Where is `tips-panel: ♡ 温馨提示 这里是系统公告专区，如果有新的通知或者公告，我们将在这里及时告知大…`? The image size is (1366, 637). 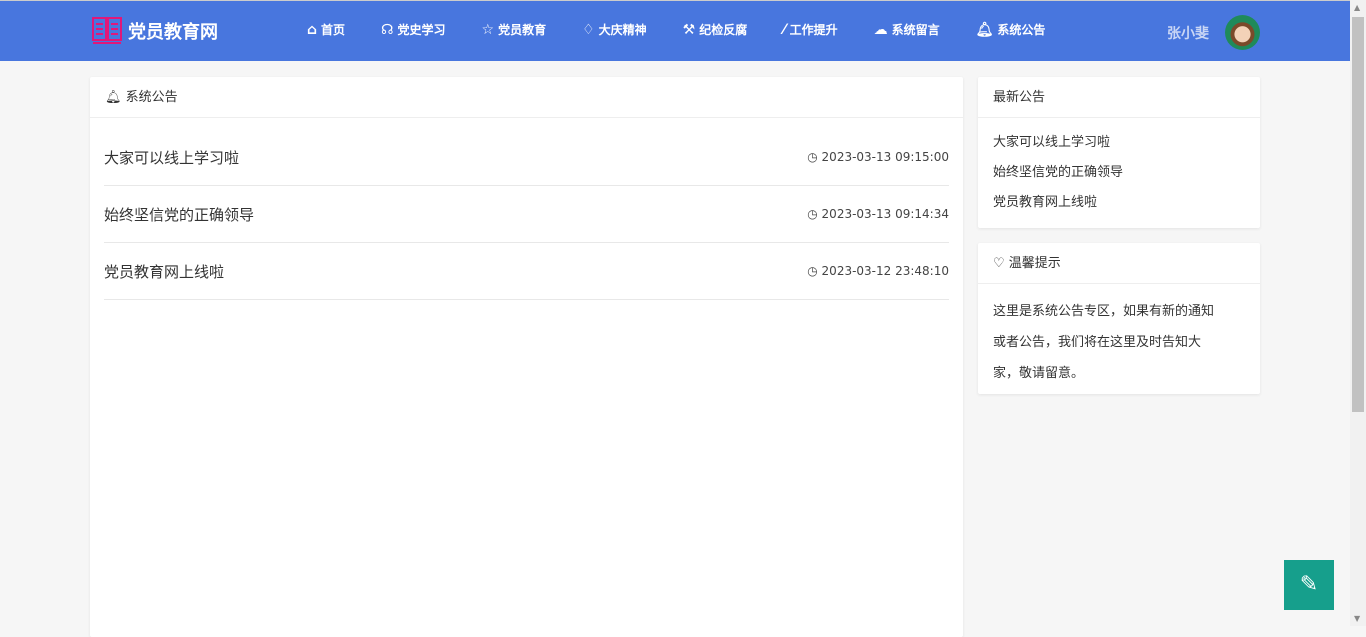 tips-panel: ♡ 温馨提示 这里是系统公告专区，如果有新的通知或者公告，我们将在这里及时告知大… is located at coordinates (1119, 318).